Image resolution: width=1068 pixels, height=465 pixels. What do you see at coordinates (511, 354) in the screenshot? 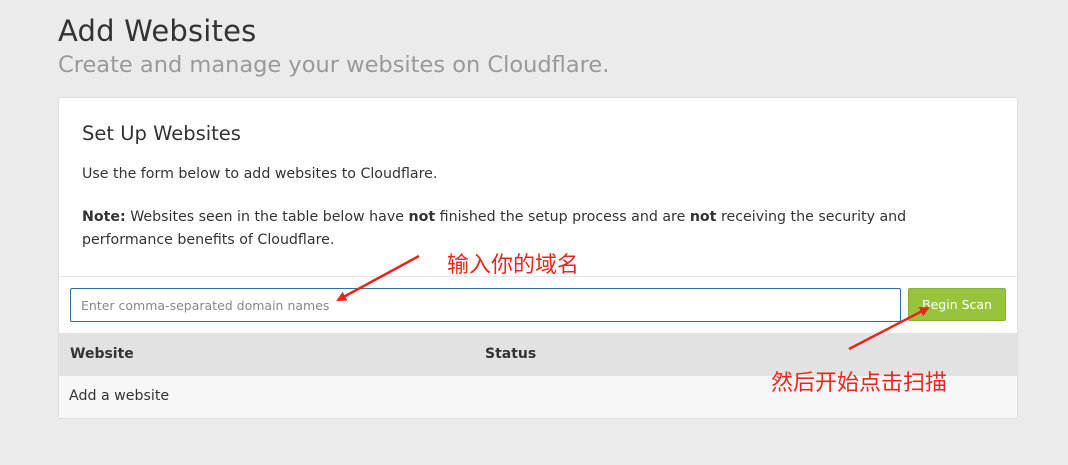
I see `column-header-status: Status` at bounding box center [511, 354].